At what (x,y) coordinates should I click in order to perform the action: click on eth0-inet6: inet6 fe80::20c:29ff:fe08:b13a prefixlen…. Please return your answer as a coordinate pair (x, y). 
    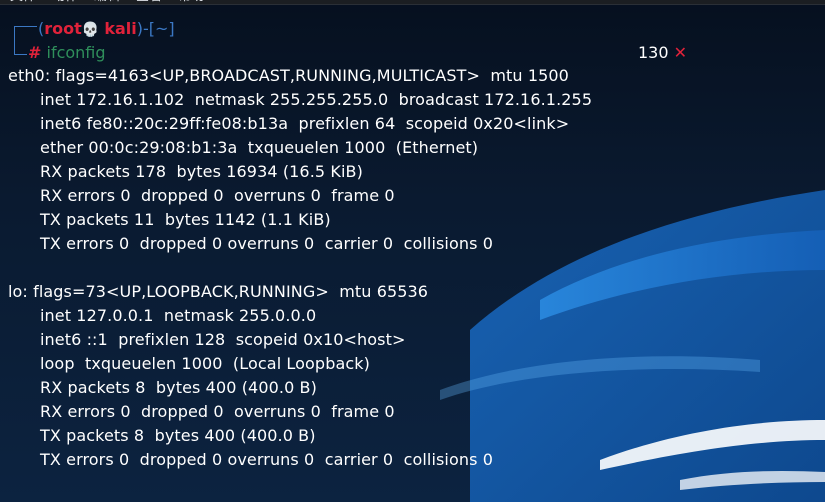
    Looking at the image, I should click on (305, 123).